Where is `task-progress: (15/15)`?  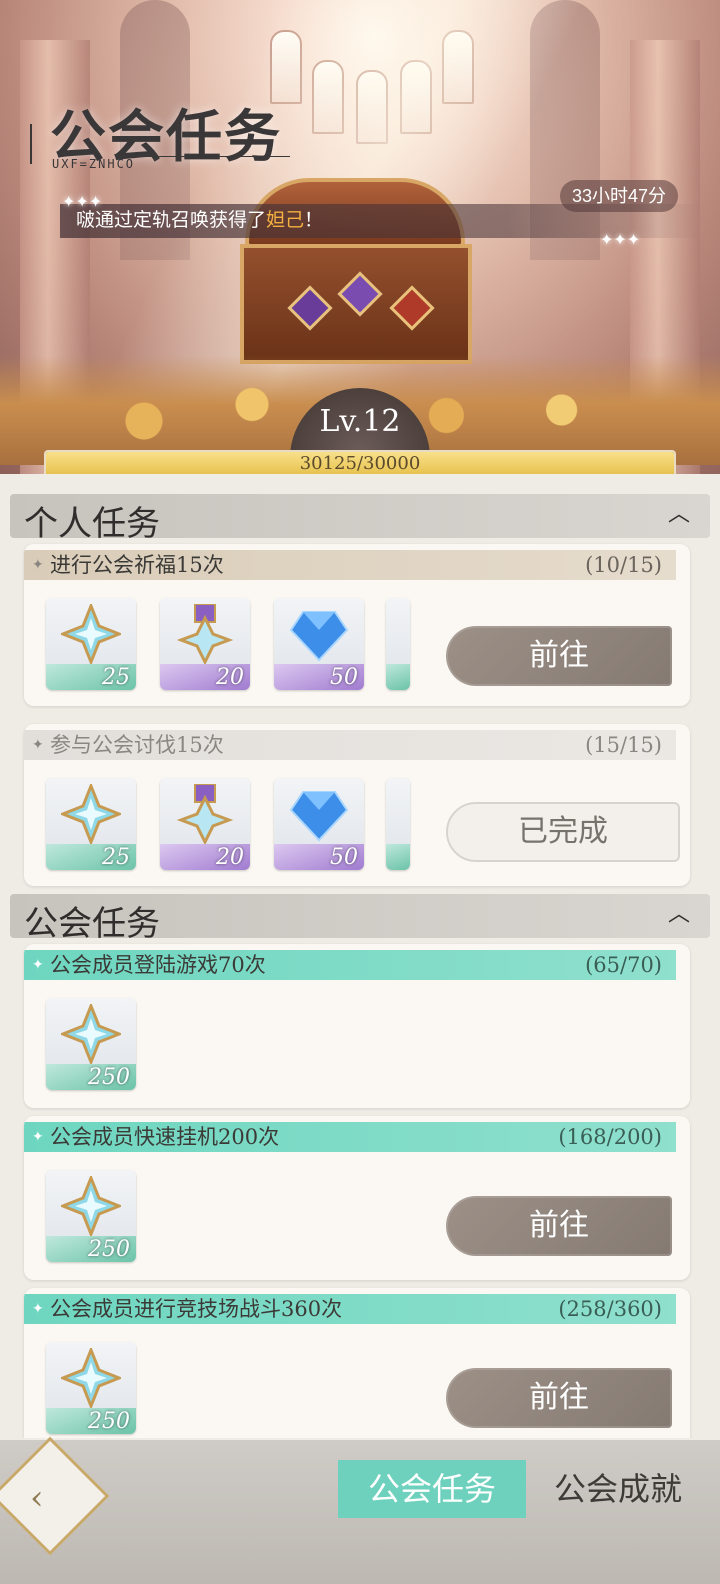 task-progress: (15/15) is located at coordinates (623, 745).